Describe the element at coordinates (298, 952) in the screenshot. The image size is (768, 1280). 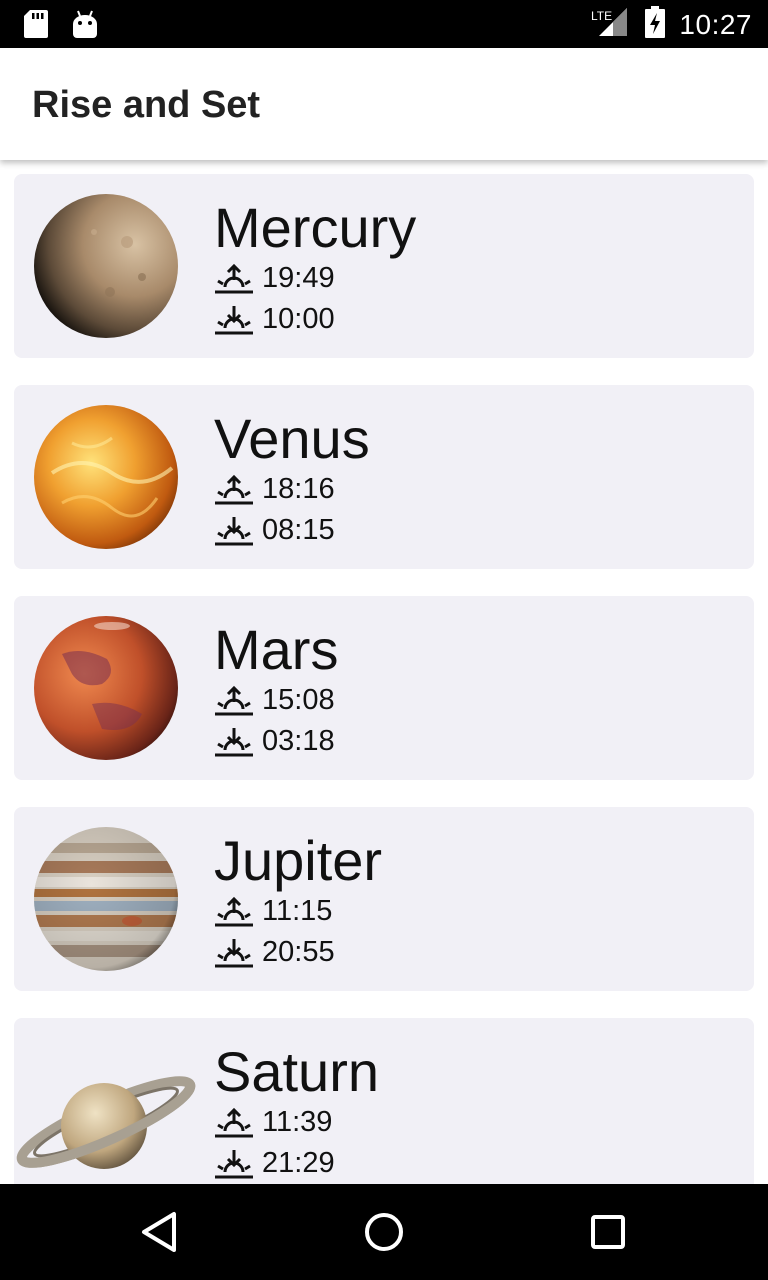
I see `set-time: 20:55` at that location.